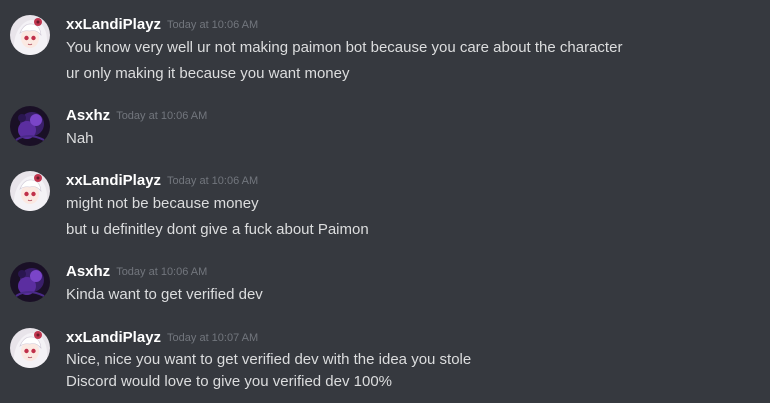 Image resolution: width=770 pixels, height=403 pixels. Describe the element at coordinates (213, 338) in the screenshot. I see `timestamp: Today at 10:07 AM` at that location.